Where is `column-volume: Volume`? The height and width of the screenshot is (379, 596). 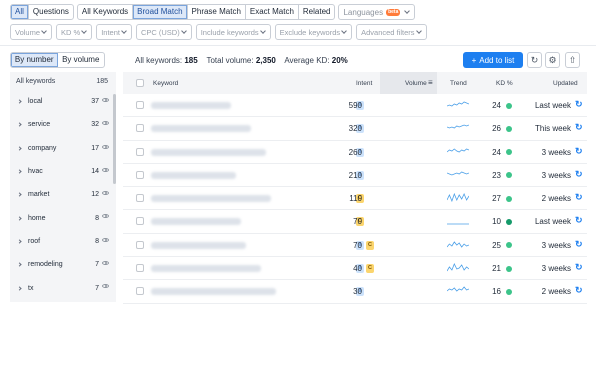
column-volume: Volume is located at coordinates (416, 83).